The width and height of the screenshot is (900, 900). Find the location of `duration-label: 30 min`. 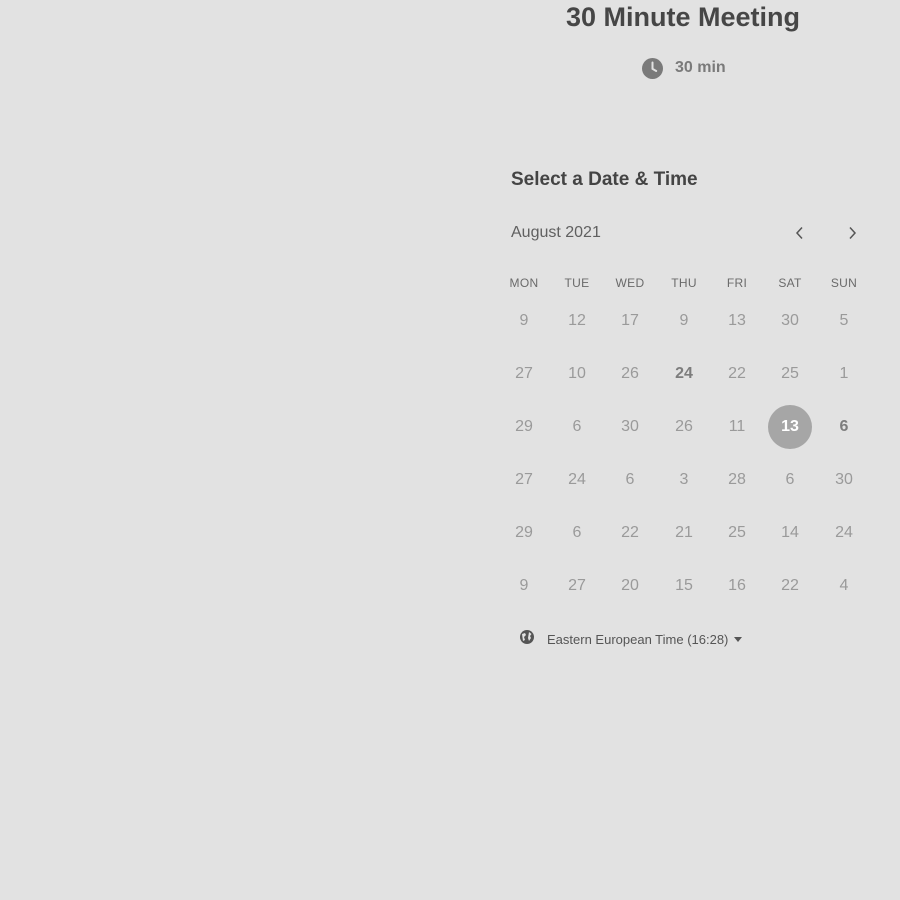

duration-label: 30 min is located at coordinates (700, 67).